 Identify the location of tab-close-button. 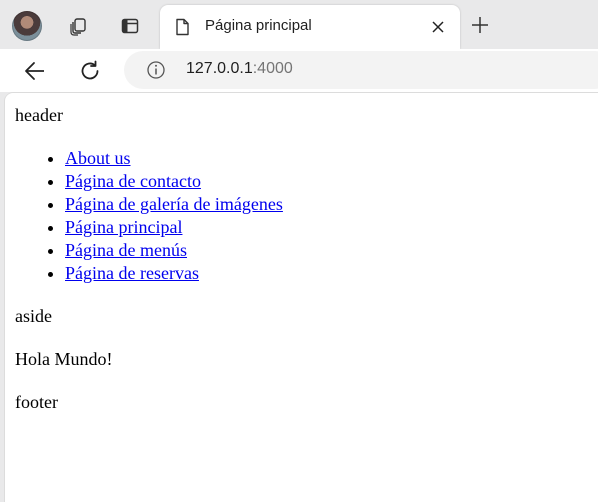
(438, 27).